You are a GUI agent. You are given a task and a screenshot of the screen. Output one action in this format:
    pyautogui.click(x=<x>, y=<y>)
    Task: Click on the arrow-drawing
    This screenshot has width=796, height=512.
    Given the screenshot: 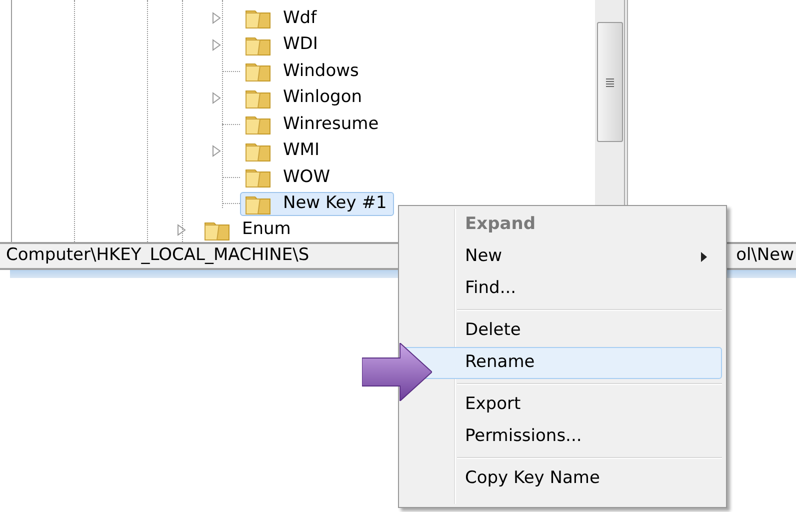 What is the action you would take?
    pyautogui.click(x=397, y=372)
    